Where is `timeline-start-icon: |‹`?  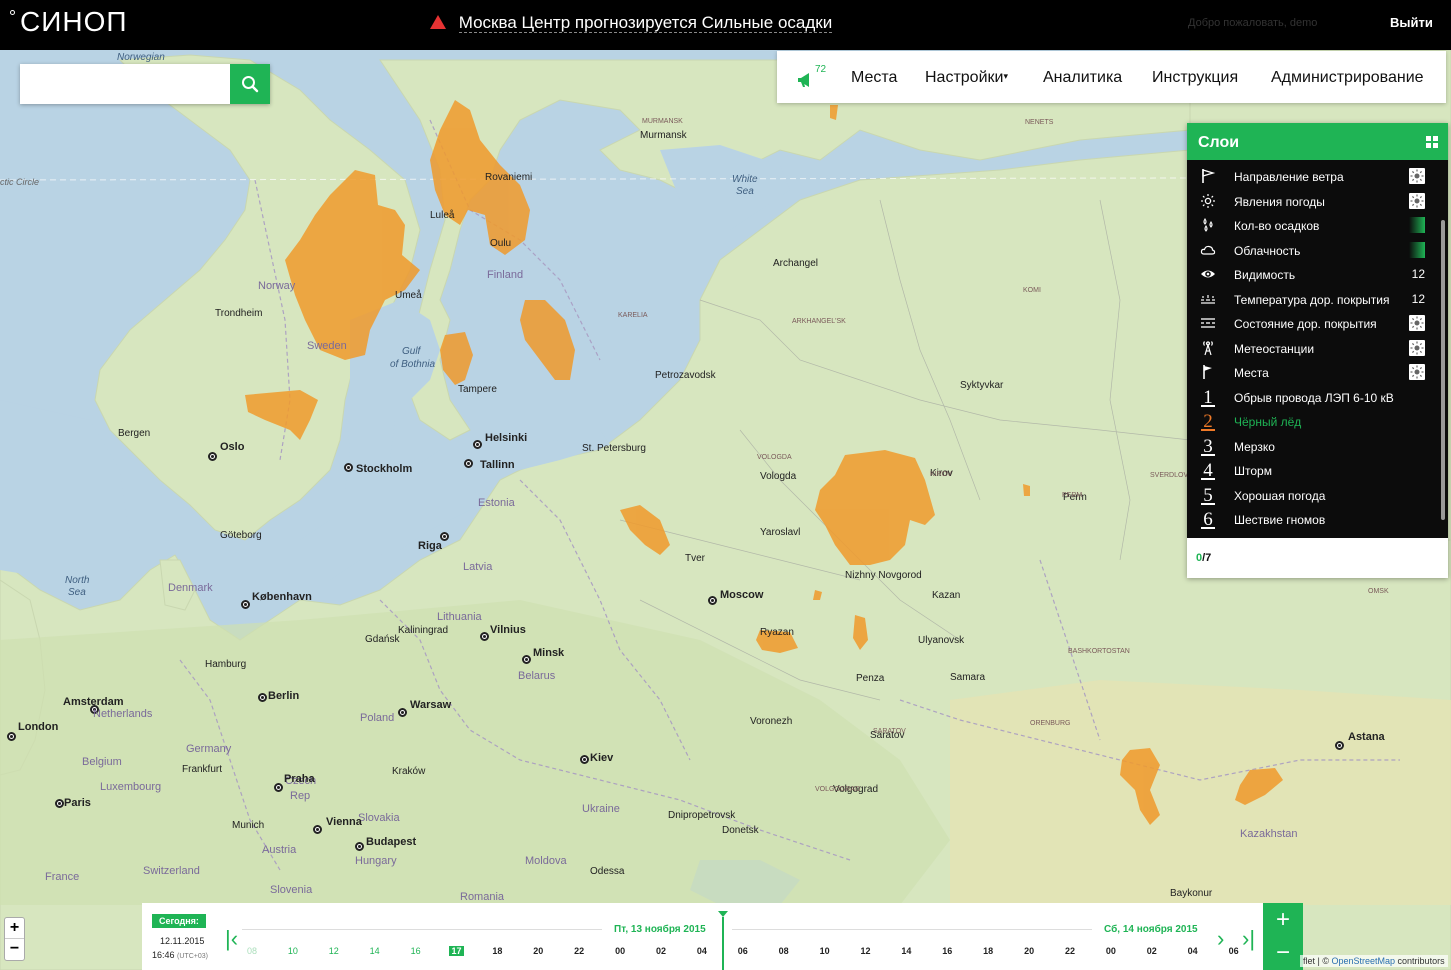 timeline-start-icon: |‹ is located at coordinates (231, 939).